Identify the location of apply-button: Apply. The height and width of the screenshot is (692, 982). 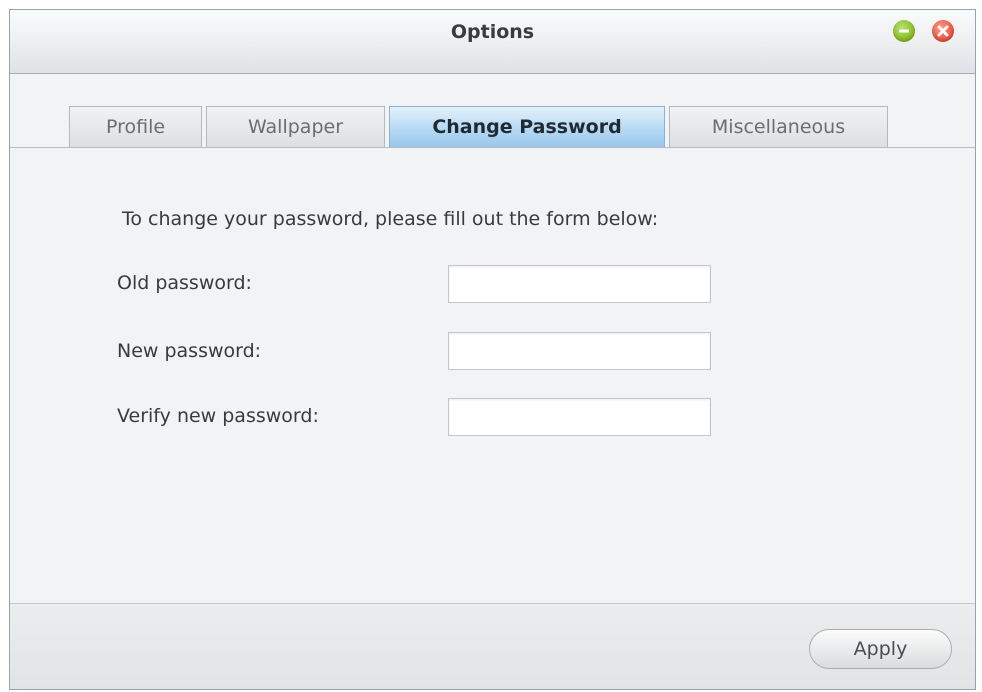
(880, 649).